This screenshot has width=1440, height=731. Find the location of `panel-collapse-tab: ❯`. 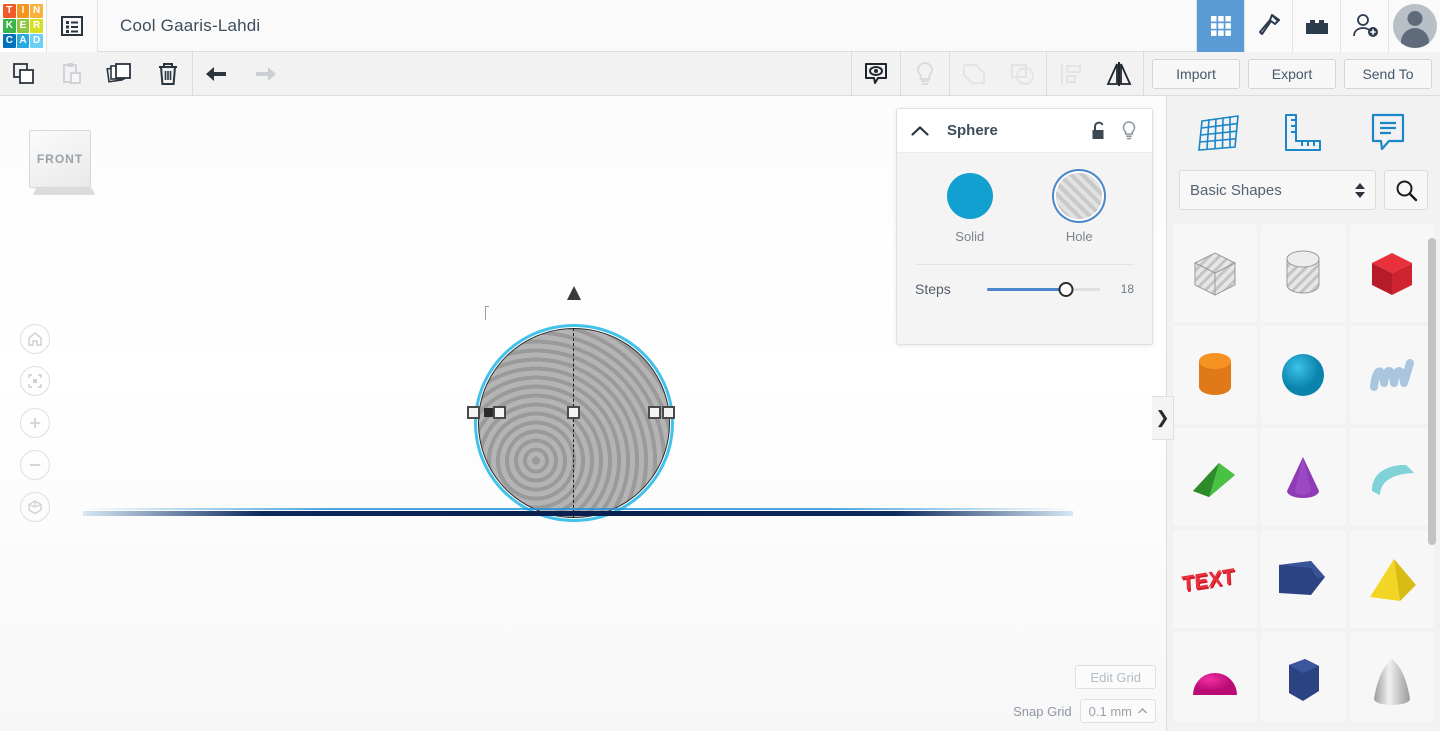

panel-collapse-tab: ❯ is located at coordinates (1163, 418).